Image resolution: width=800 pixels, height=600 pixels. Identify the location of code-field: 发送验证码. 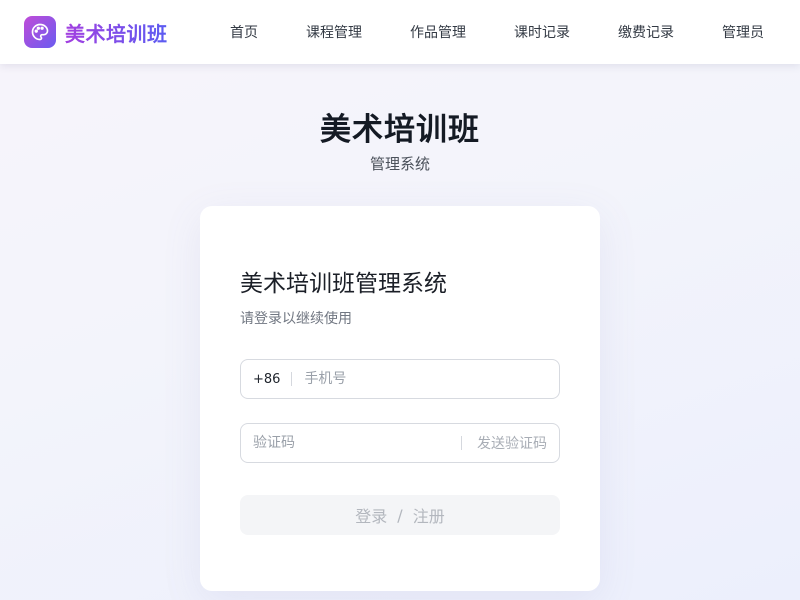
(400, 443).